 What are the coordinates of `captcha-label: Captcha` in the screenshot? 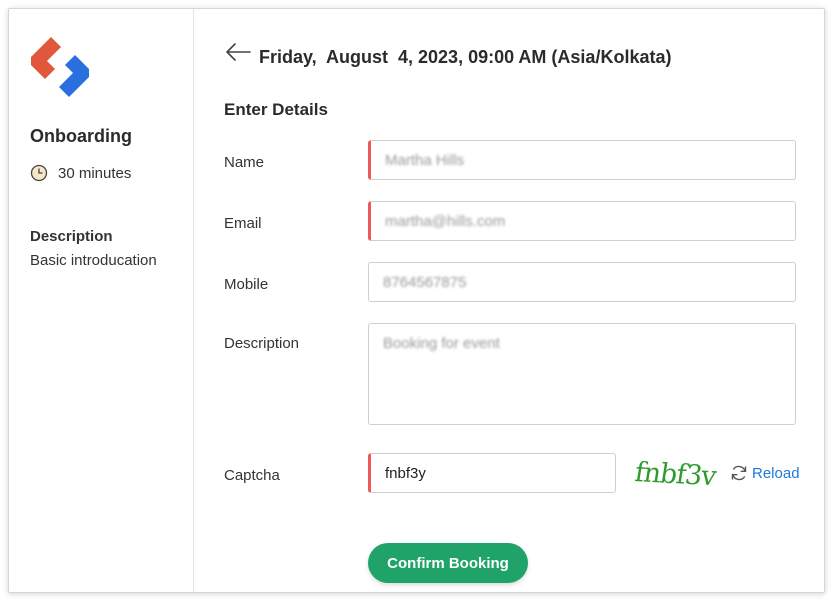 It's located at (252, 475).